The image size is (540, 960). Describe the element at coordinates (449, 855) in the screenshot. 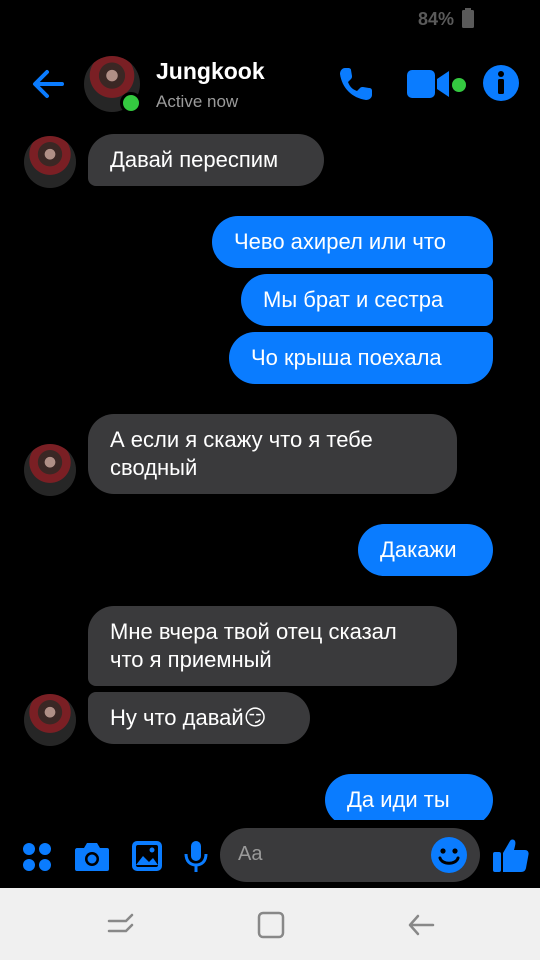

I see `emoji-icon` at that location.